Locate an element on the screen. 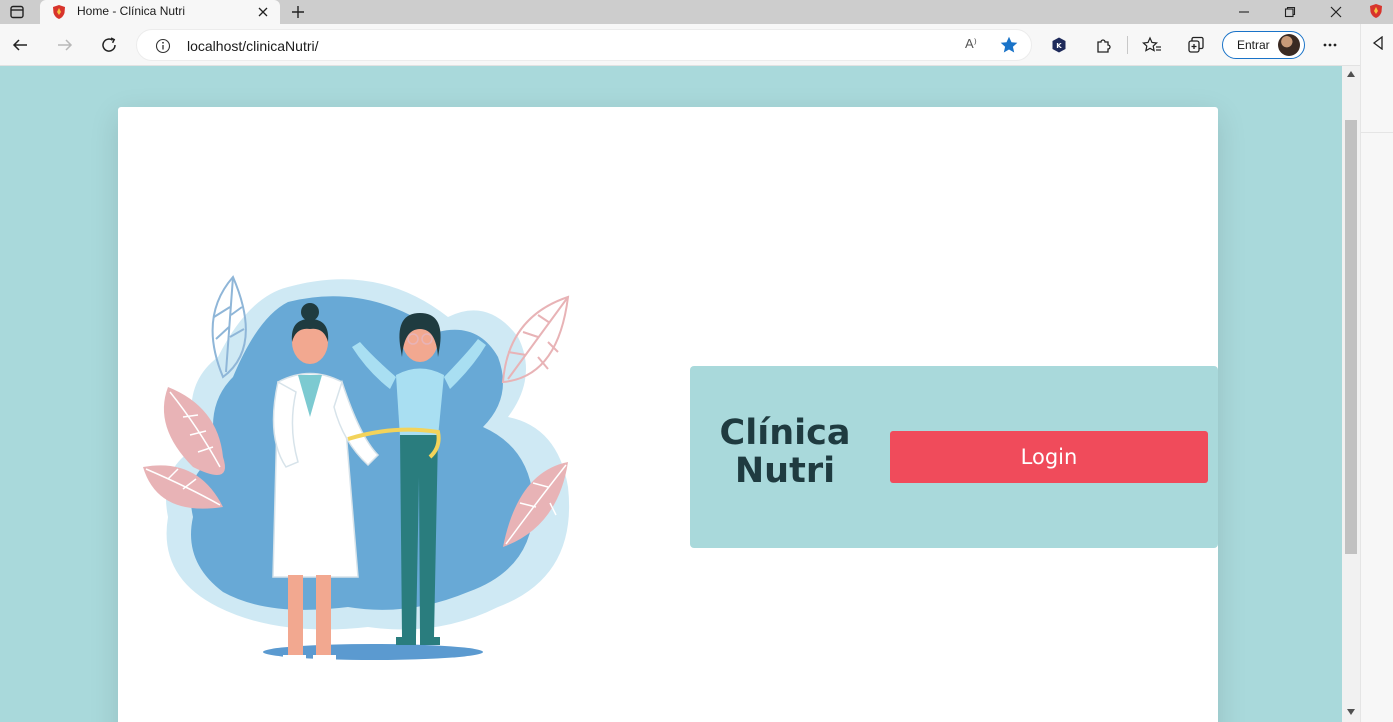  close-tab-icon is located at coordinates (263, 12).